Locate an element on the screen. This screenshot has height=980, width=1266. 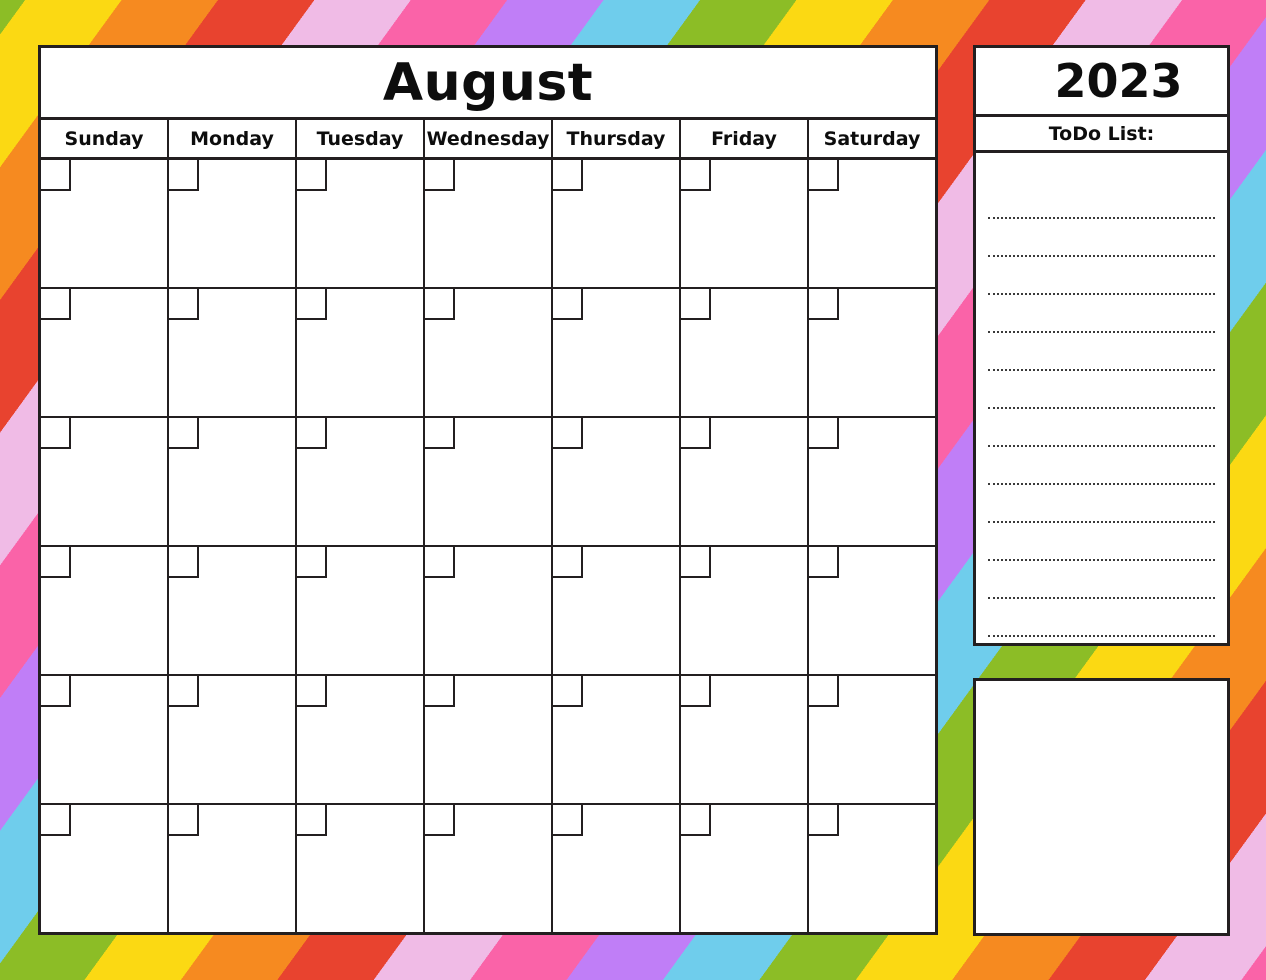
notes-box is located at coordinates (1101, 807).